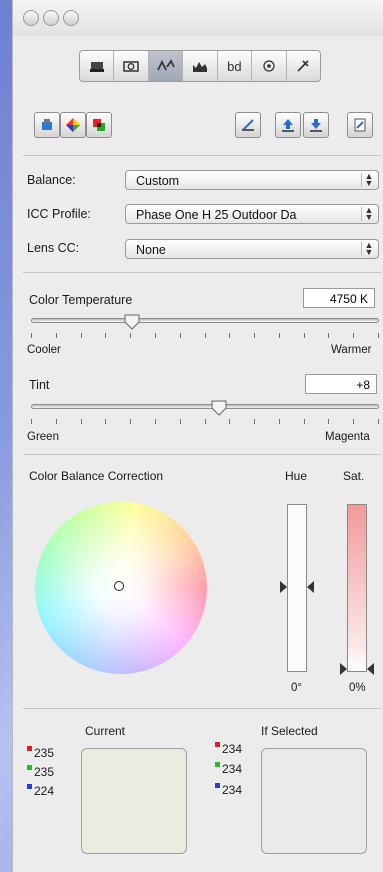 The width and height of the screenshot is (383, 872). Describe the element at coordinates (44, 791) in the screenshot. I see `current-blue-text: 224` at that location.